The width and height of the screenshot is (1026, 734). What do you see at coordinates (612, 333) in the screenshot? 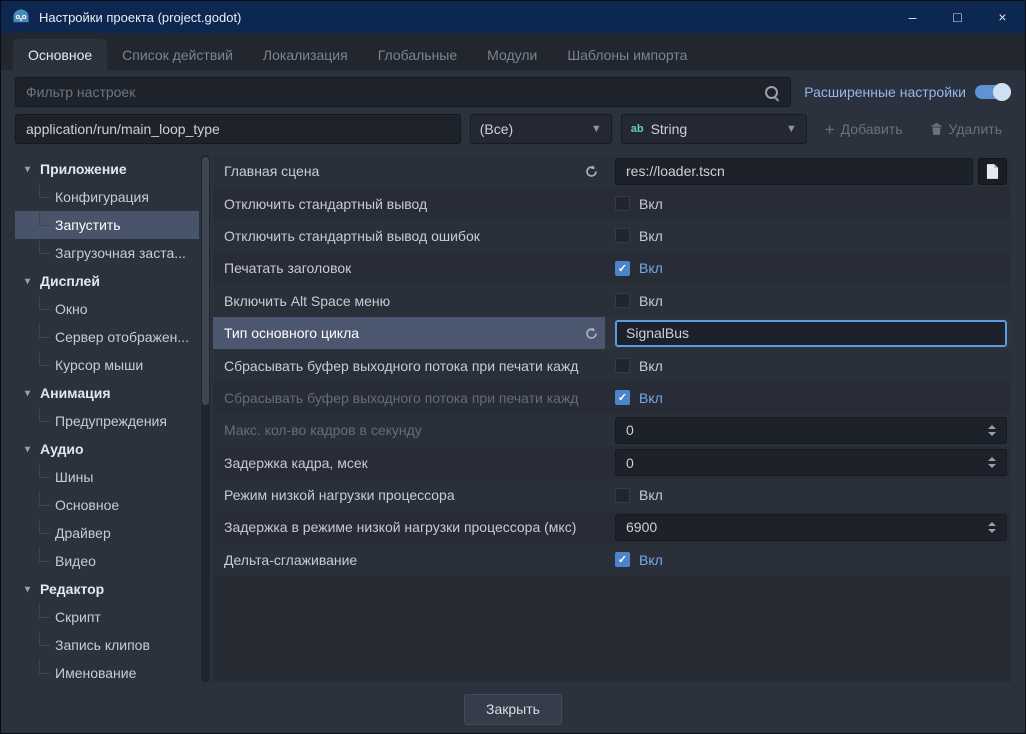
I see `setting-row-main-loop-type: Тип основного цикла SignalBus` at bounding box center [612, 333].